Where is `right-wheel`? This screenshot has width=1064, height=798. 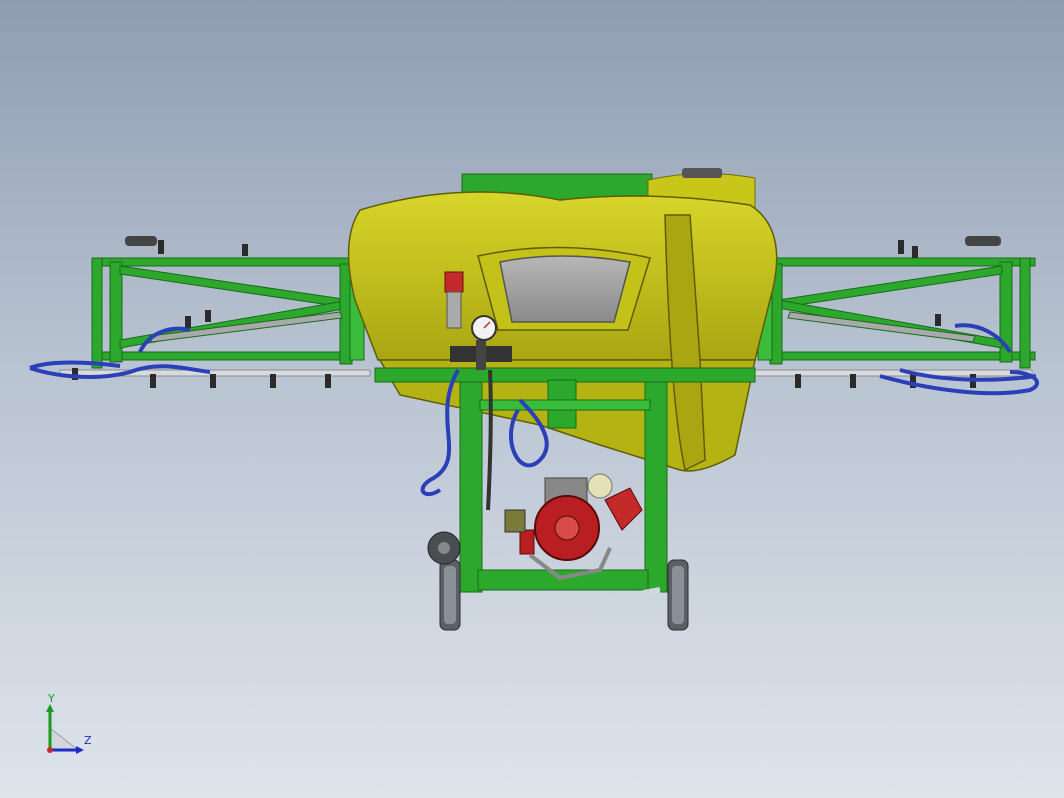
right-wheel is located at coordinates (678, 595).